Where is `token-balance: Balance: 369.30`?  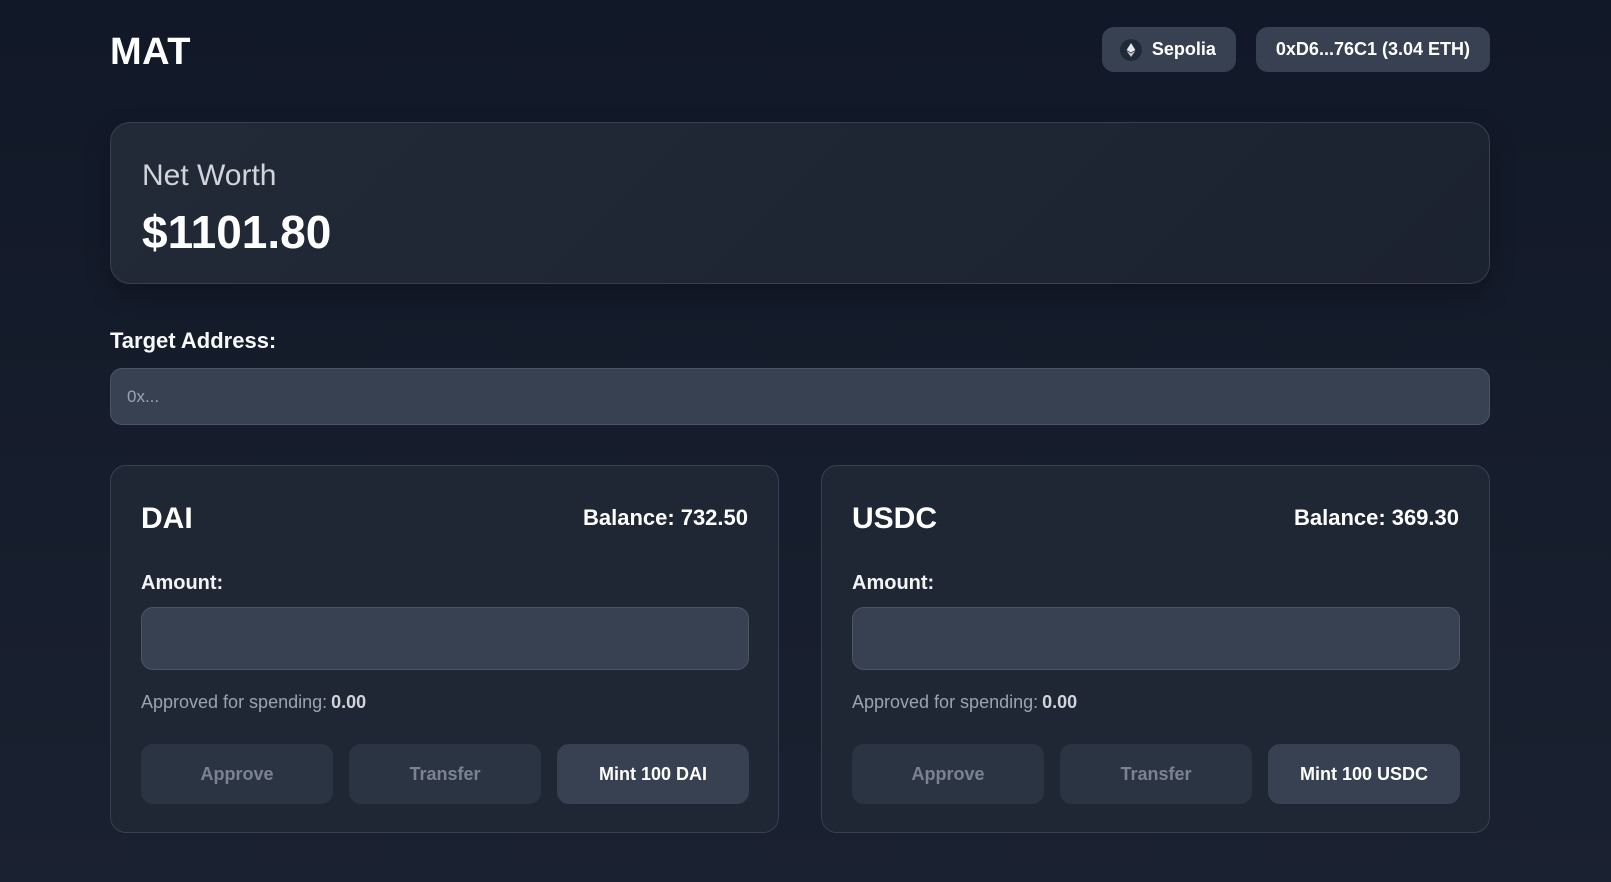 token-balance: Balance: 369.30 is located at coordinates (1376, 518).